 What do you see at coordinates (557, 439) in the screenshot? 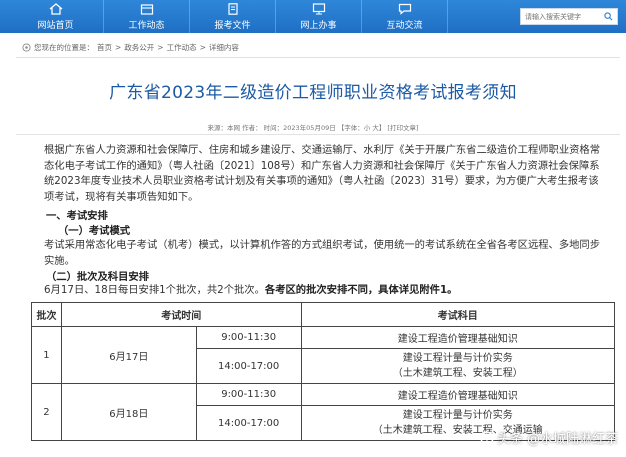
I see `watermark-text: 头条 @水城陆淋红茶` at bounding box center [557, 439].